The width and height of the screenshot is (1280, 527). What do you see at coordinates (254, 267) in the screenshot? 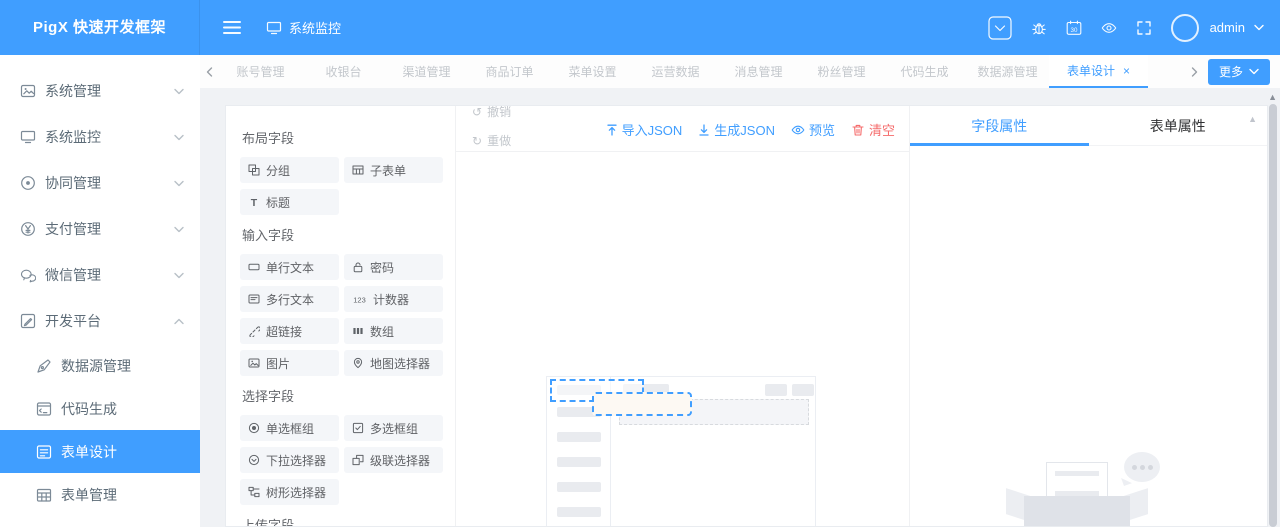
I see `input-icon` at bounding box center [254, 267].